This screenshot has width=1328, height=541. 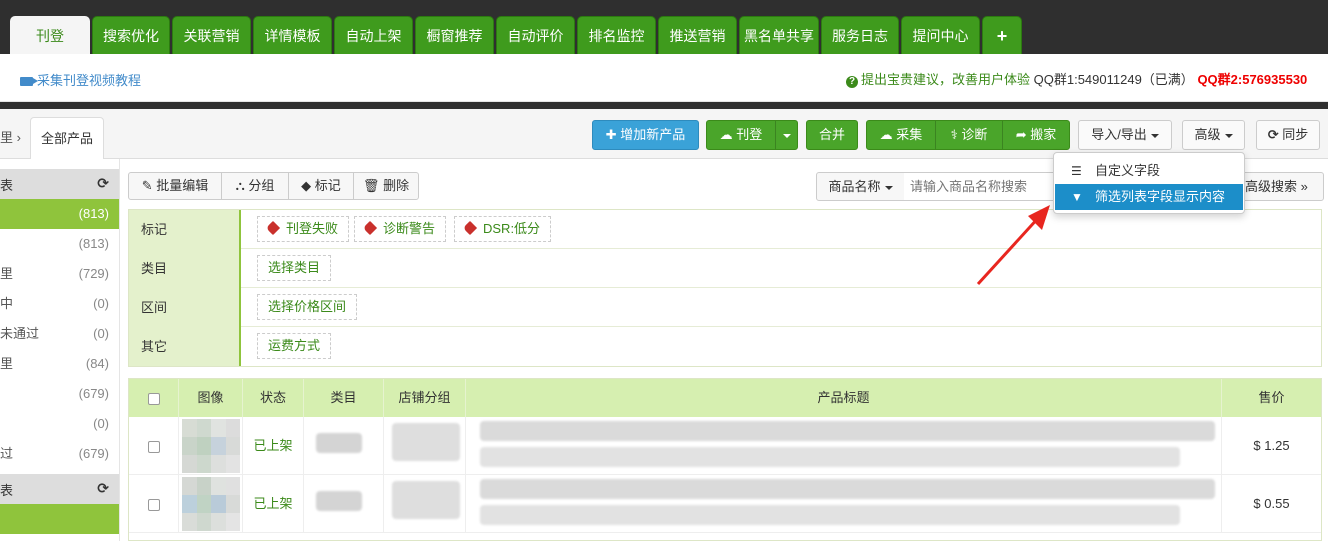 I want to click on tab-publish: 刊登, so click(x=50, y=35).